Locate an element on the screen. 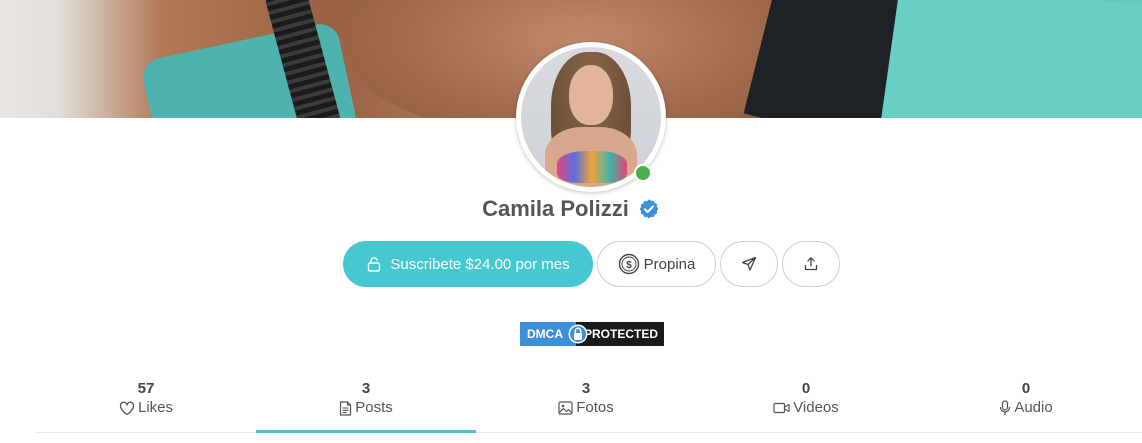  tab-label: Audio is located at coordinates (1033, 407).